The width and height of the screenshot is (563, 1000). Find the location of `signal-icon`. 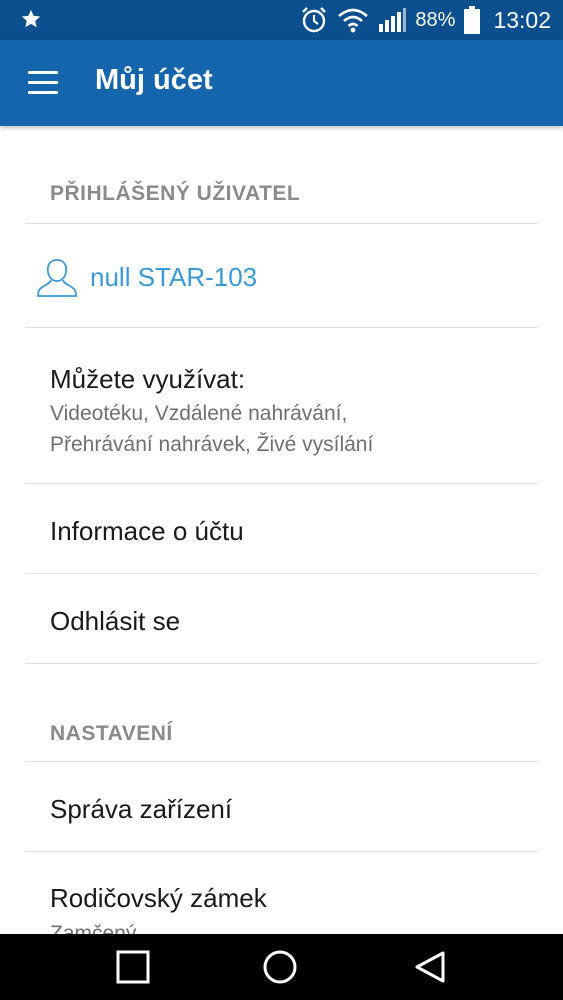

signal-icon is located at coordinates (392, 20).